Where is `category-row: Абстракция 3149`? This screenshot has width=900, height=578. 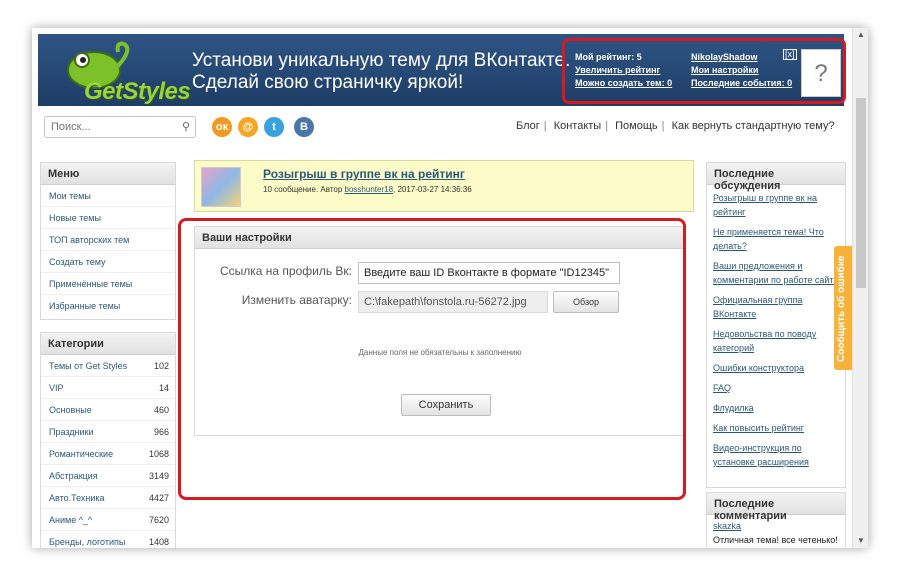 category-row: Абстракция 3149 is located at coordinates (108, 476).